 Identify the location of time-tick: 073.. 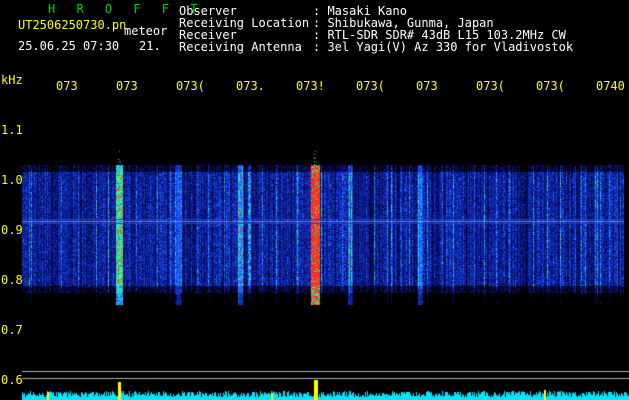
(250, 86).